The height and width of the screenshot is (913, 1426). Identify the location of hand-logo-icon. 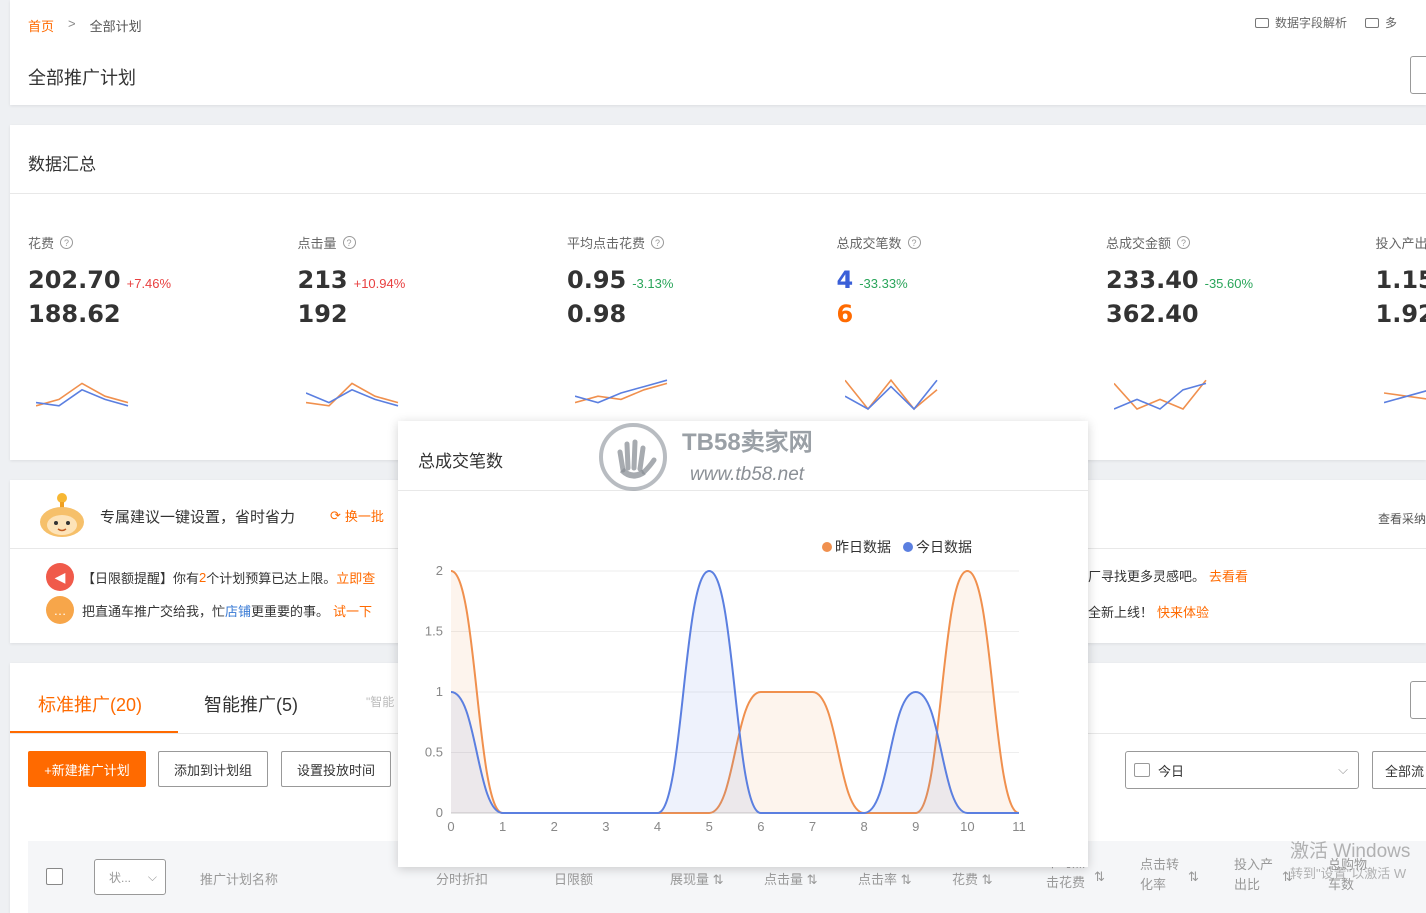
(633, 457).